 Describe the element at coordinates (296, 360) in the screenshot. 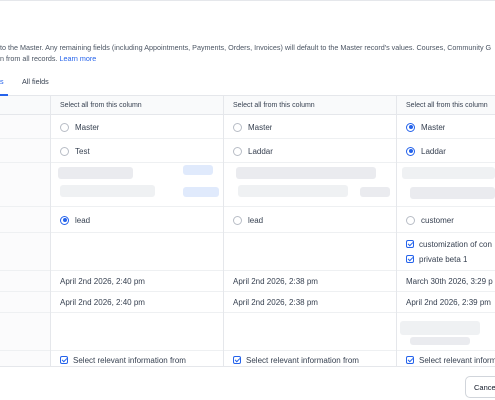

I see `select-relevant-col2: Select relevant information from` at that location.